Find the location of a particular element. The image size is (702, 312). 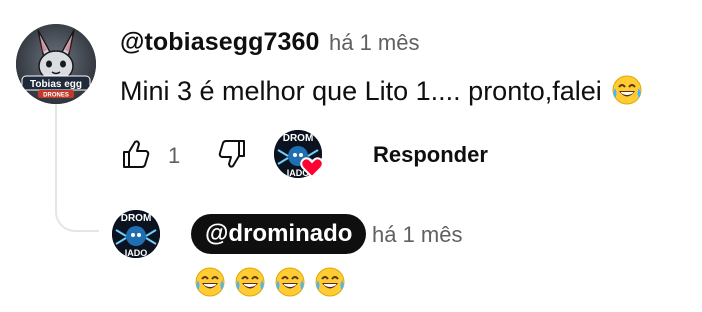

reply-timestamp: há 1 mês is located at coordinates (417, 235).